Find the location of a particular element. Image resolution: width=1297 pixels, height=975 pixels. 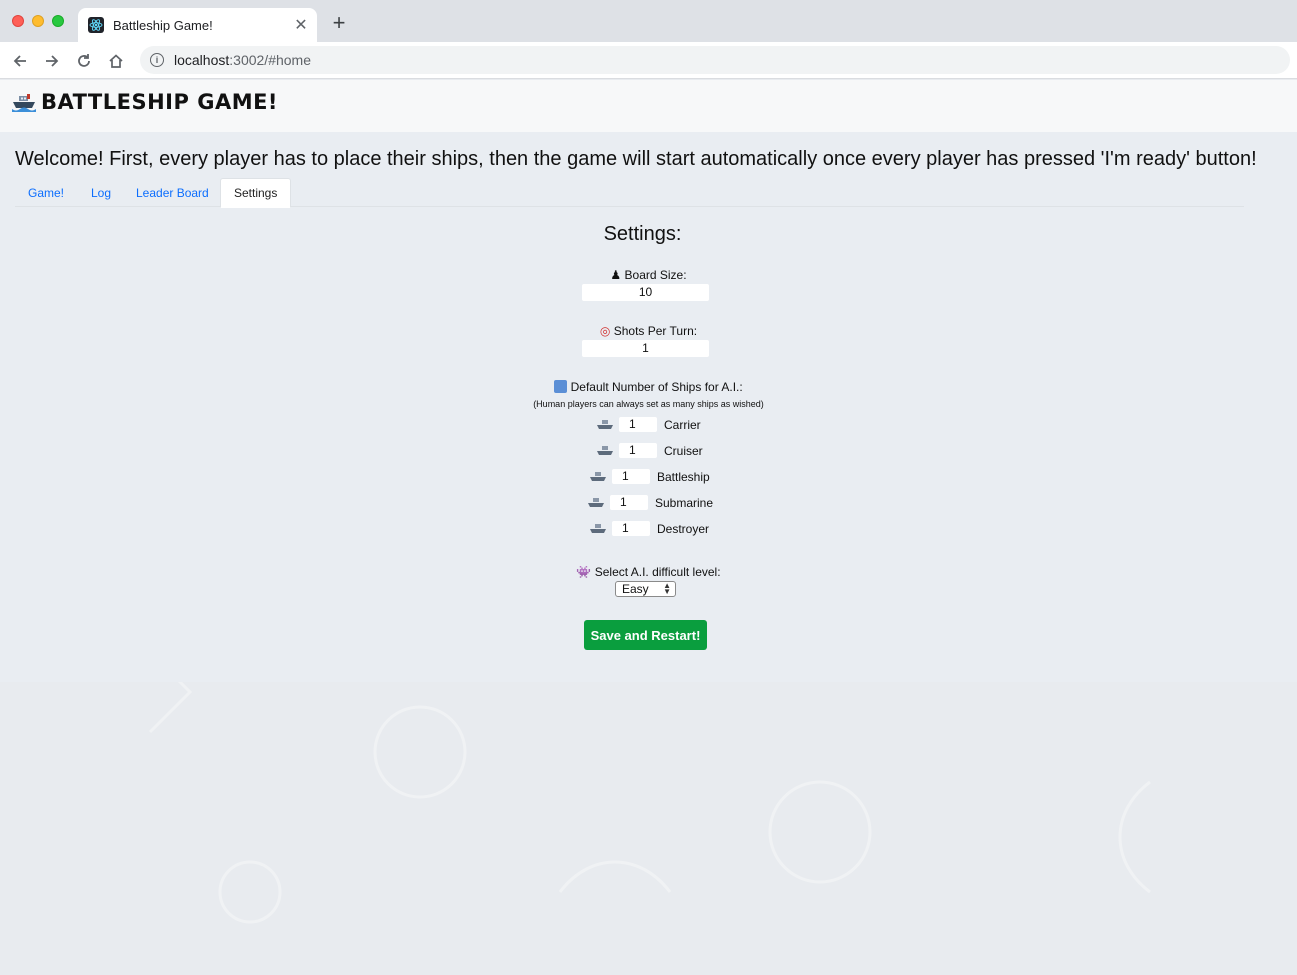

forward-icon is located at coordinates (52, 61).